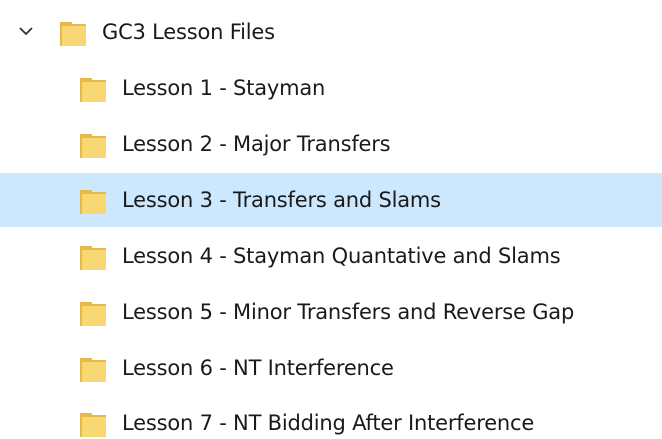 This screenshot has height=439, width=662. Describe the element at coordinates (258, 368) in the screenshot. I see `tree-item-label: Lesson 6 - NT Interference` at that location.